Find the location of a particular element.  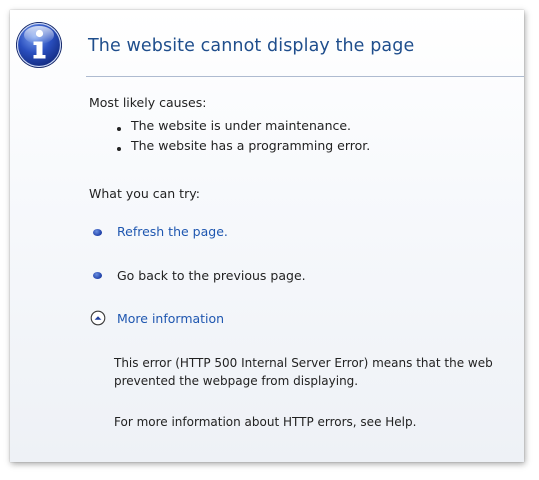

expand-up-icon is located at coordinates (98, 318).